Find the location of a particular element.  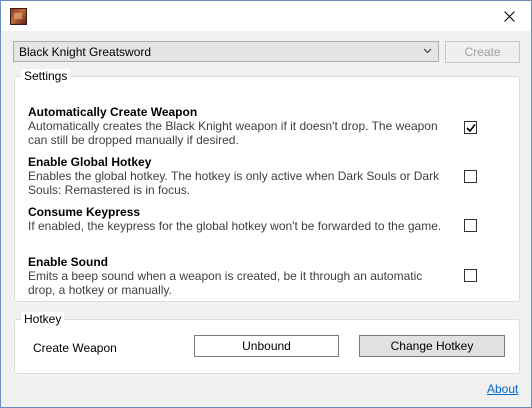

auto-create-checkbox is located at coordinates (470, 127).